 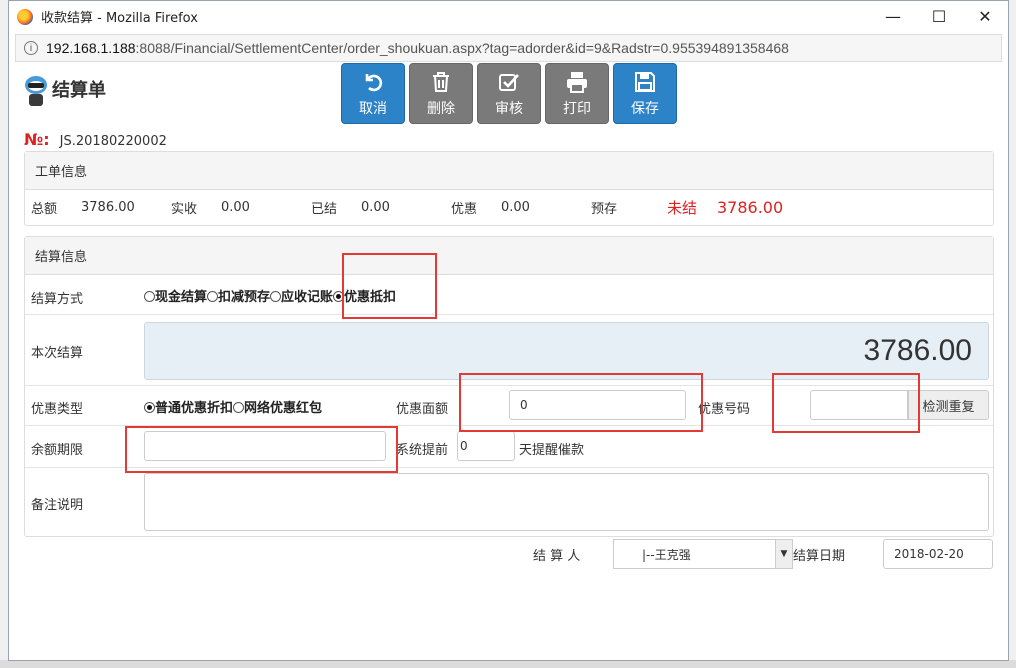 What do you see at coordinates (44, 209) in the screenshot?
I see `total-label: 总额` at bounding box center [44, 209].